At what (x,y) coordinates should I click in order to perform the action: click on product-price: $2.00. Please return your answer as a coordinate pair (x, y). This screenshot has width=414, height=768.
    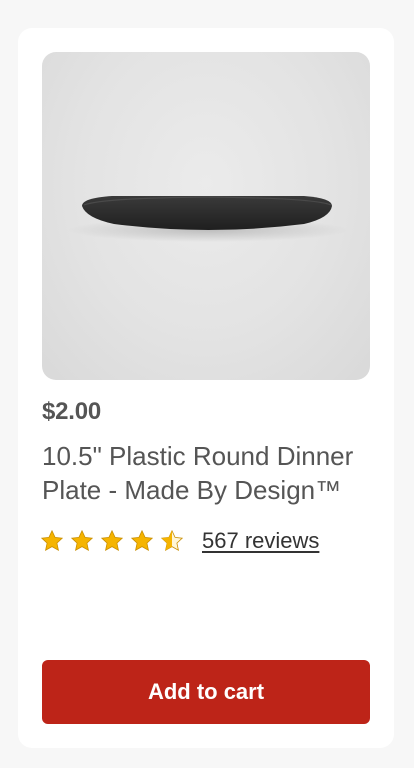
    Looking at the image, I should click on (72, 411).